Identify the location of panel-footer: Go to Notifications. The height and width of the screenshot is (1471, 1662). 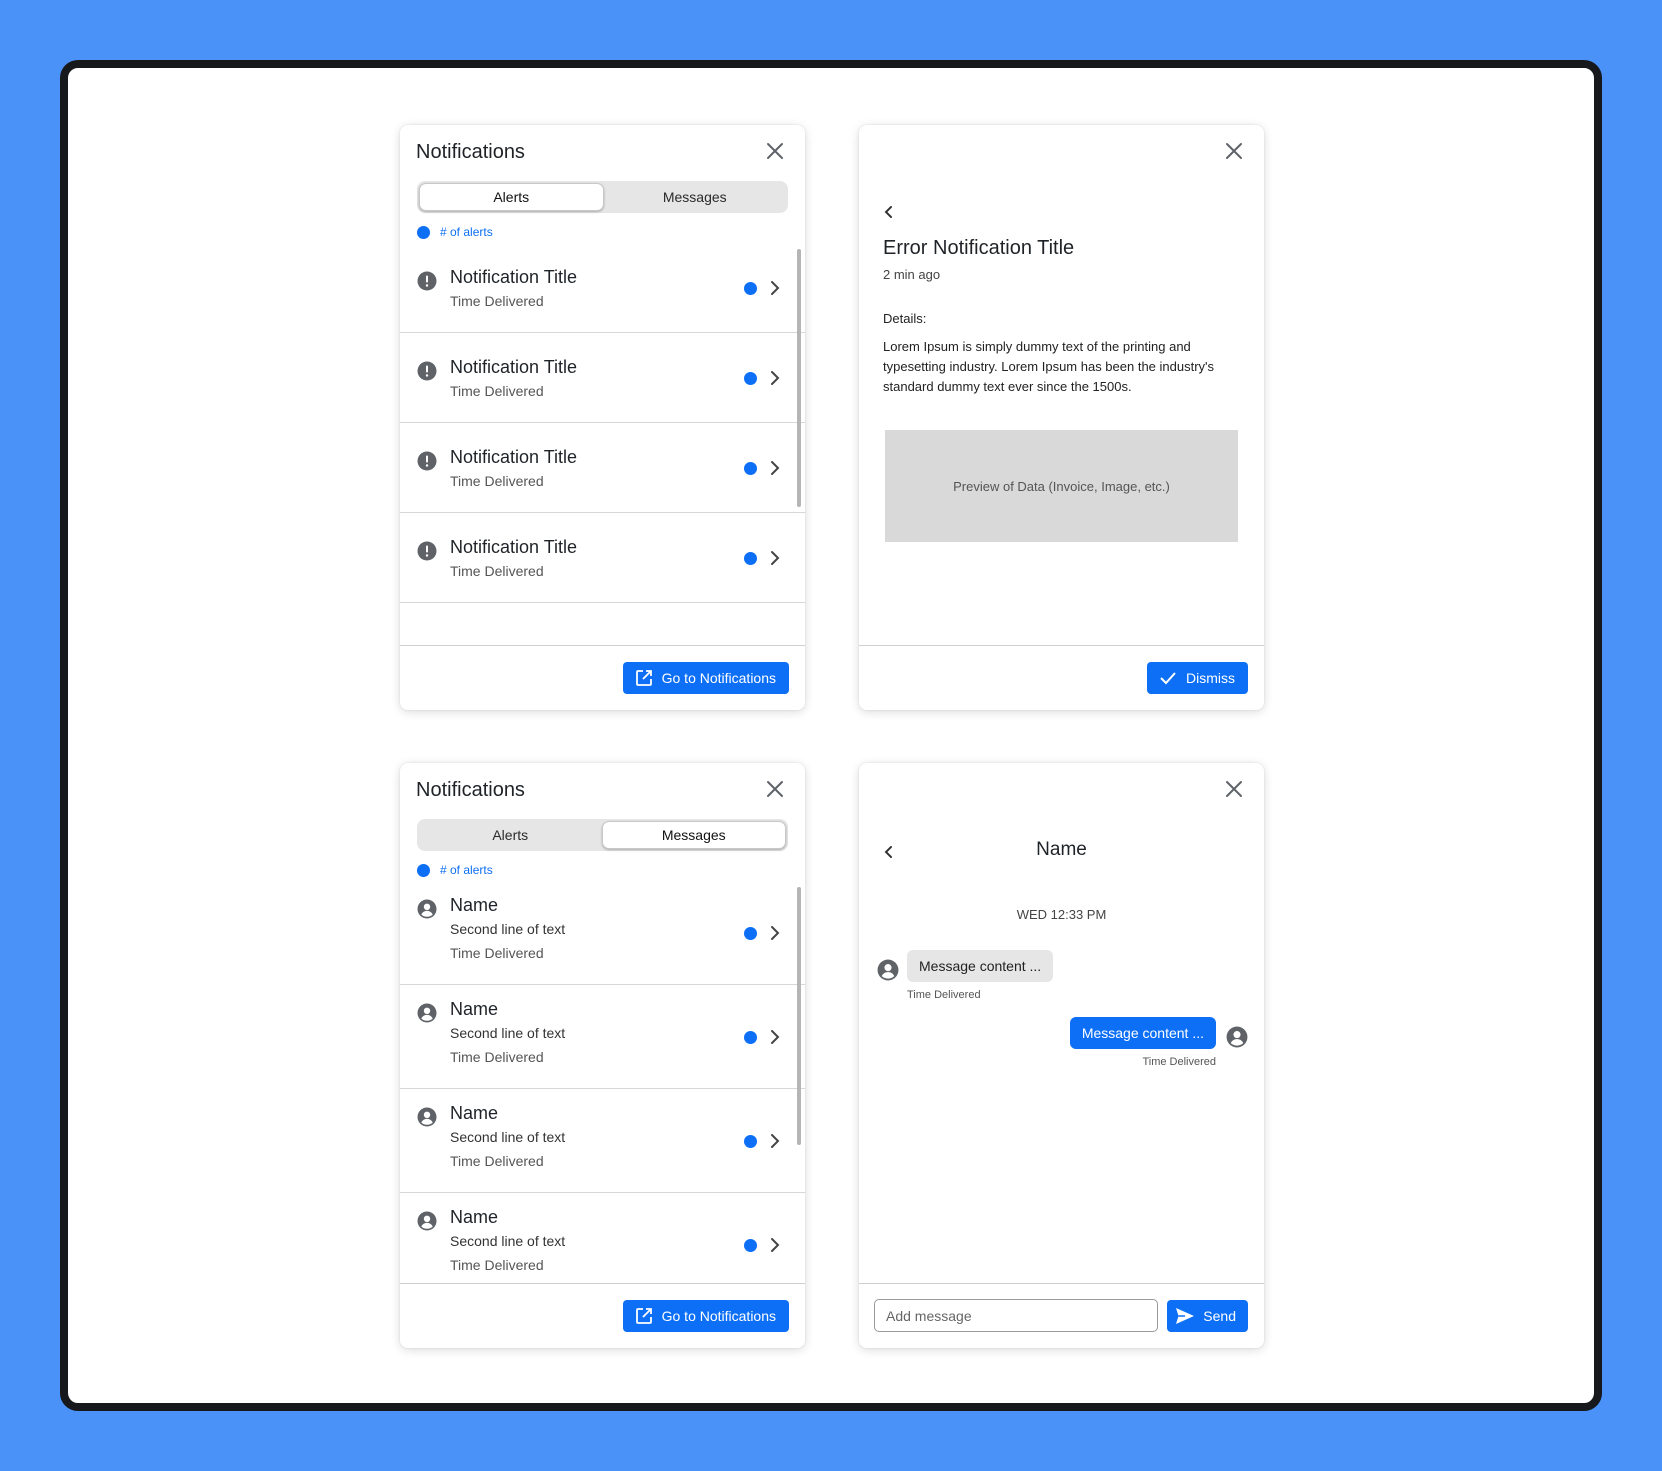
(602, 677).